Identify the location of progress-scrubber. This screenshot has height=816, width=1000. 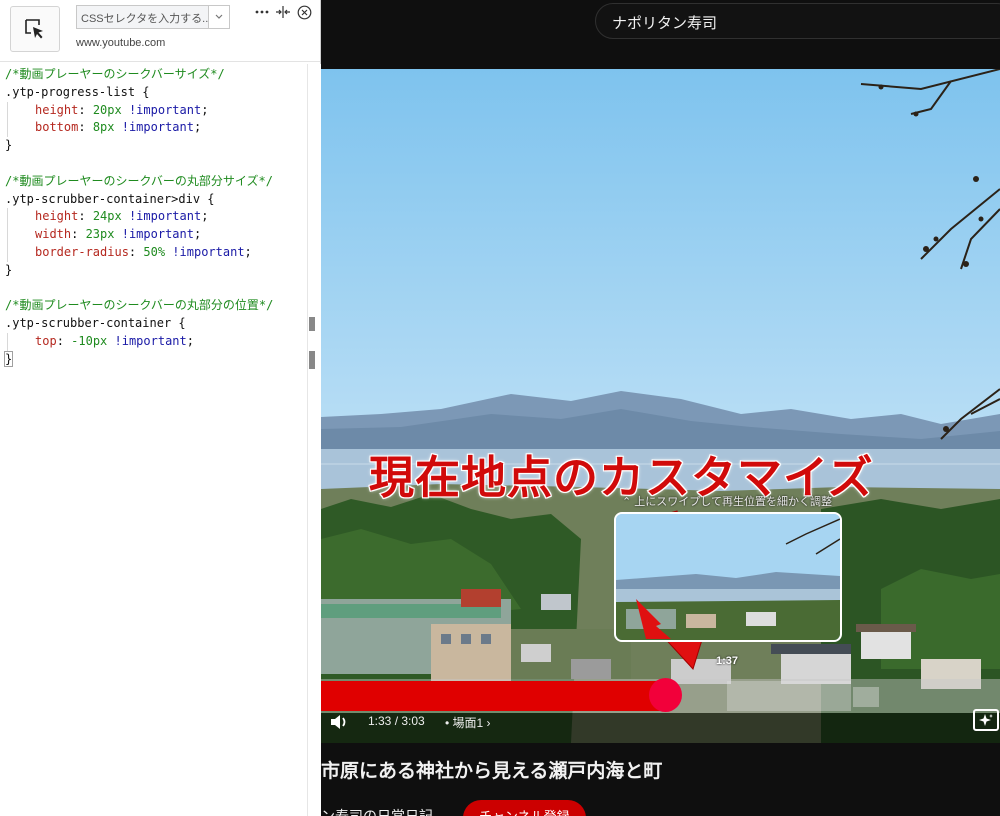
(665, 695).